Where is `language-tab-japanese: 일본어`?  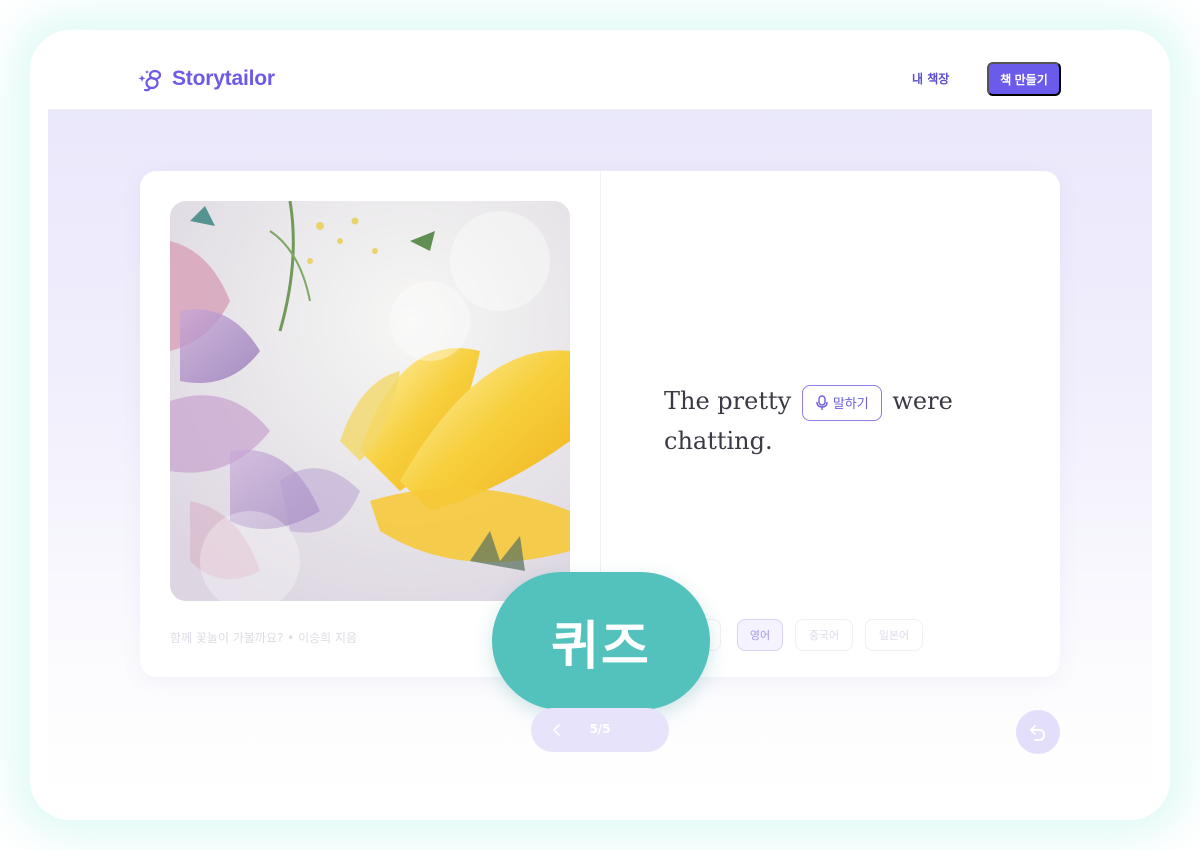
language-tab-japanese: 일본어 is located at coordinates (894, 635).